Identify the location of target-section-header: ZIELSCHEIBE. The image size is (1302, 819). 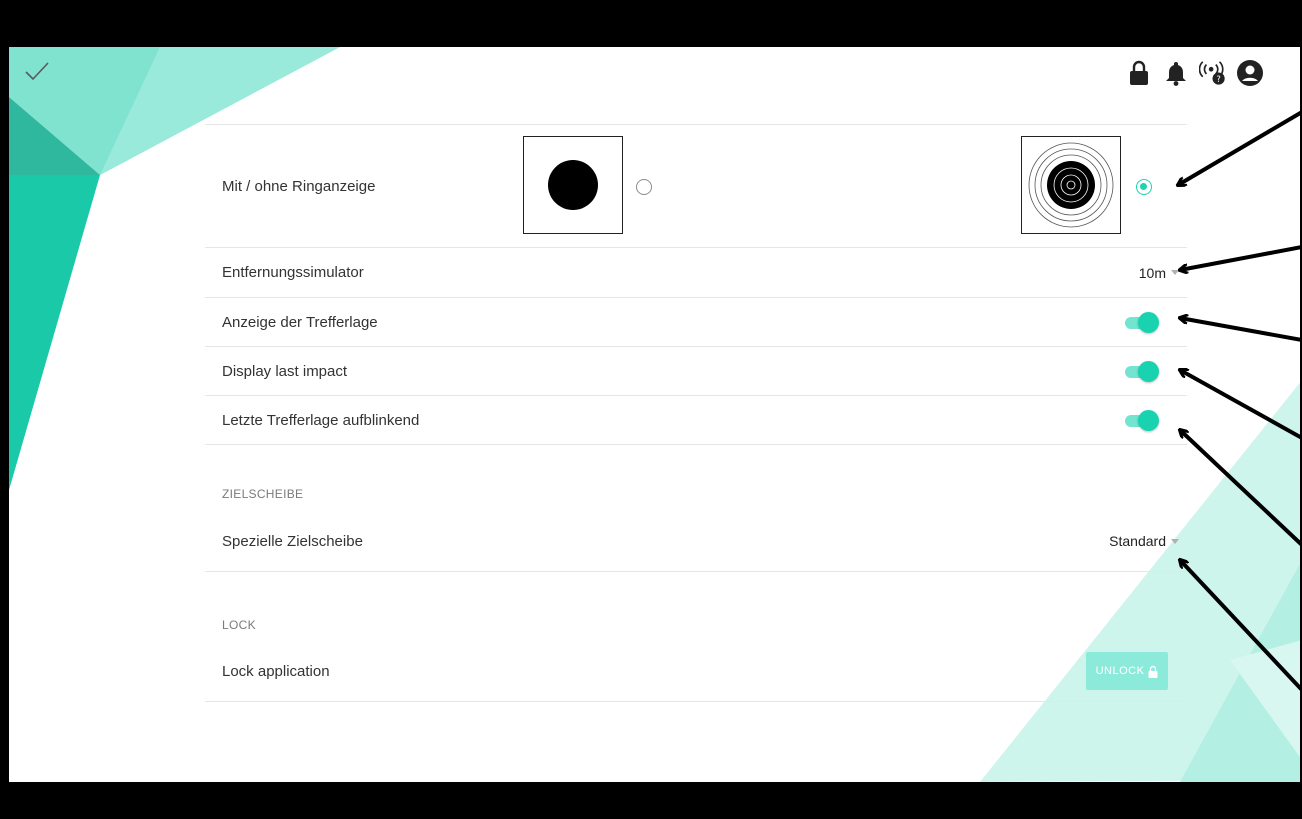
(696, 478).